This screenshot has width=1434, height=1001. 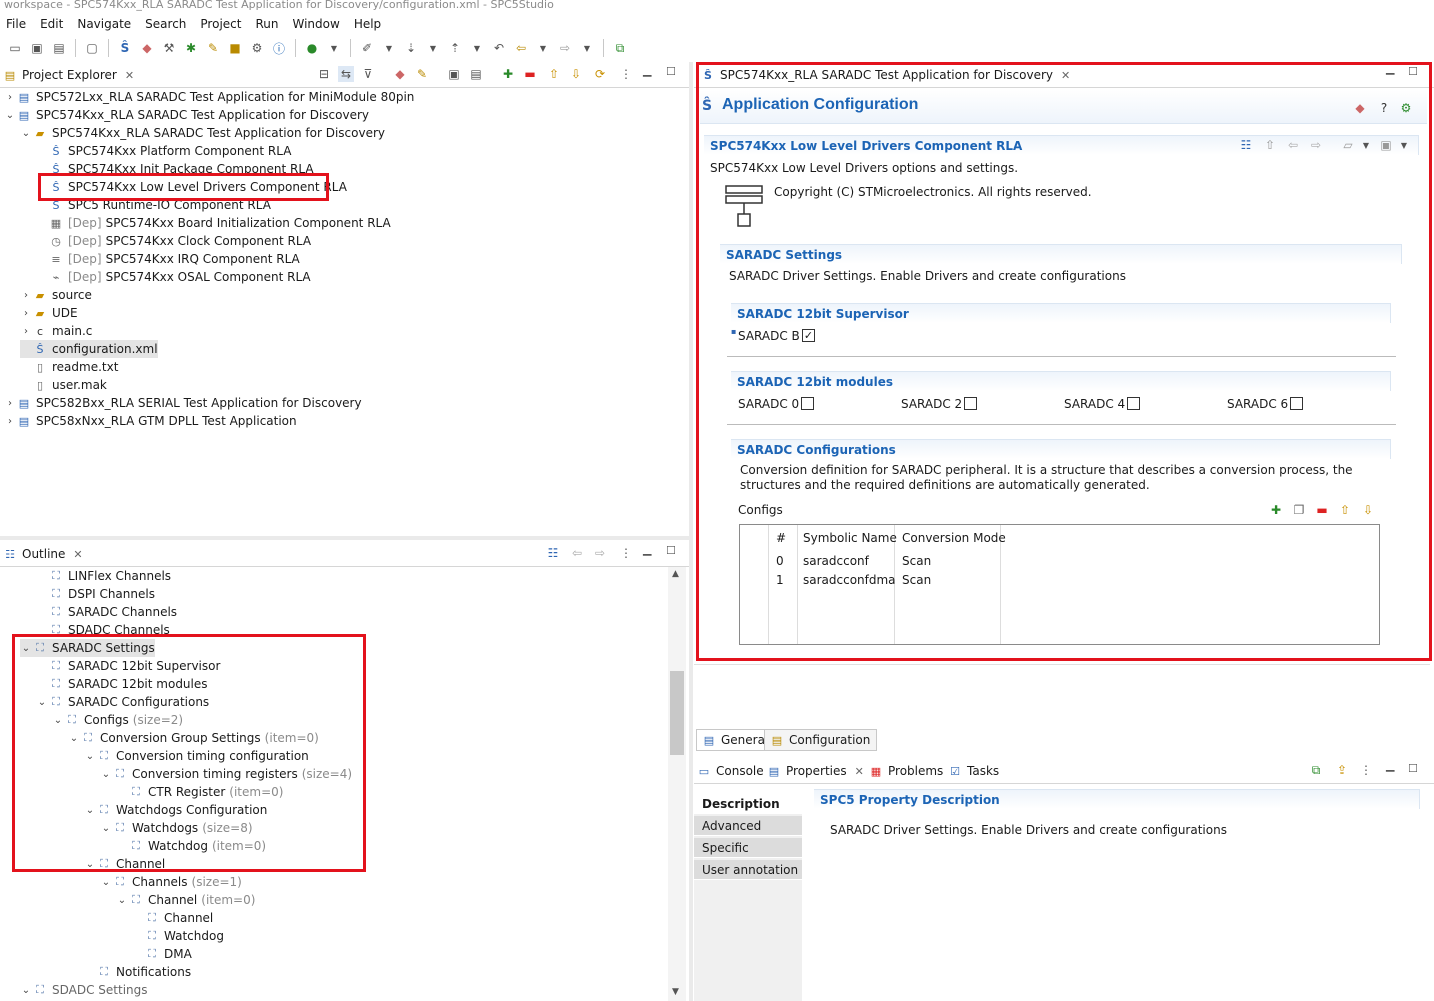 What do you see at coordinates (84, 990) in the screenshot?
I see `outline-item: ⌄ ⛶ SDADC Settings` at bounding box center [84, 990].